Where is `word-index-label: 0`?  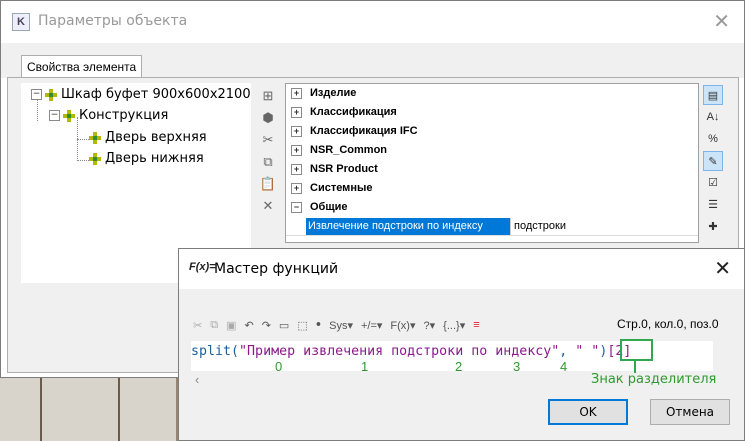 word-index-label: 0 is located at coordinates (279, 366).